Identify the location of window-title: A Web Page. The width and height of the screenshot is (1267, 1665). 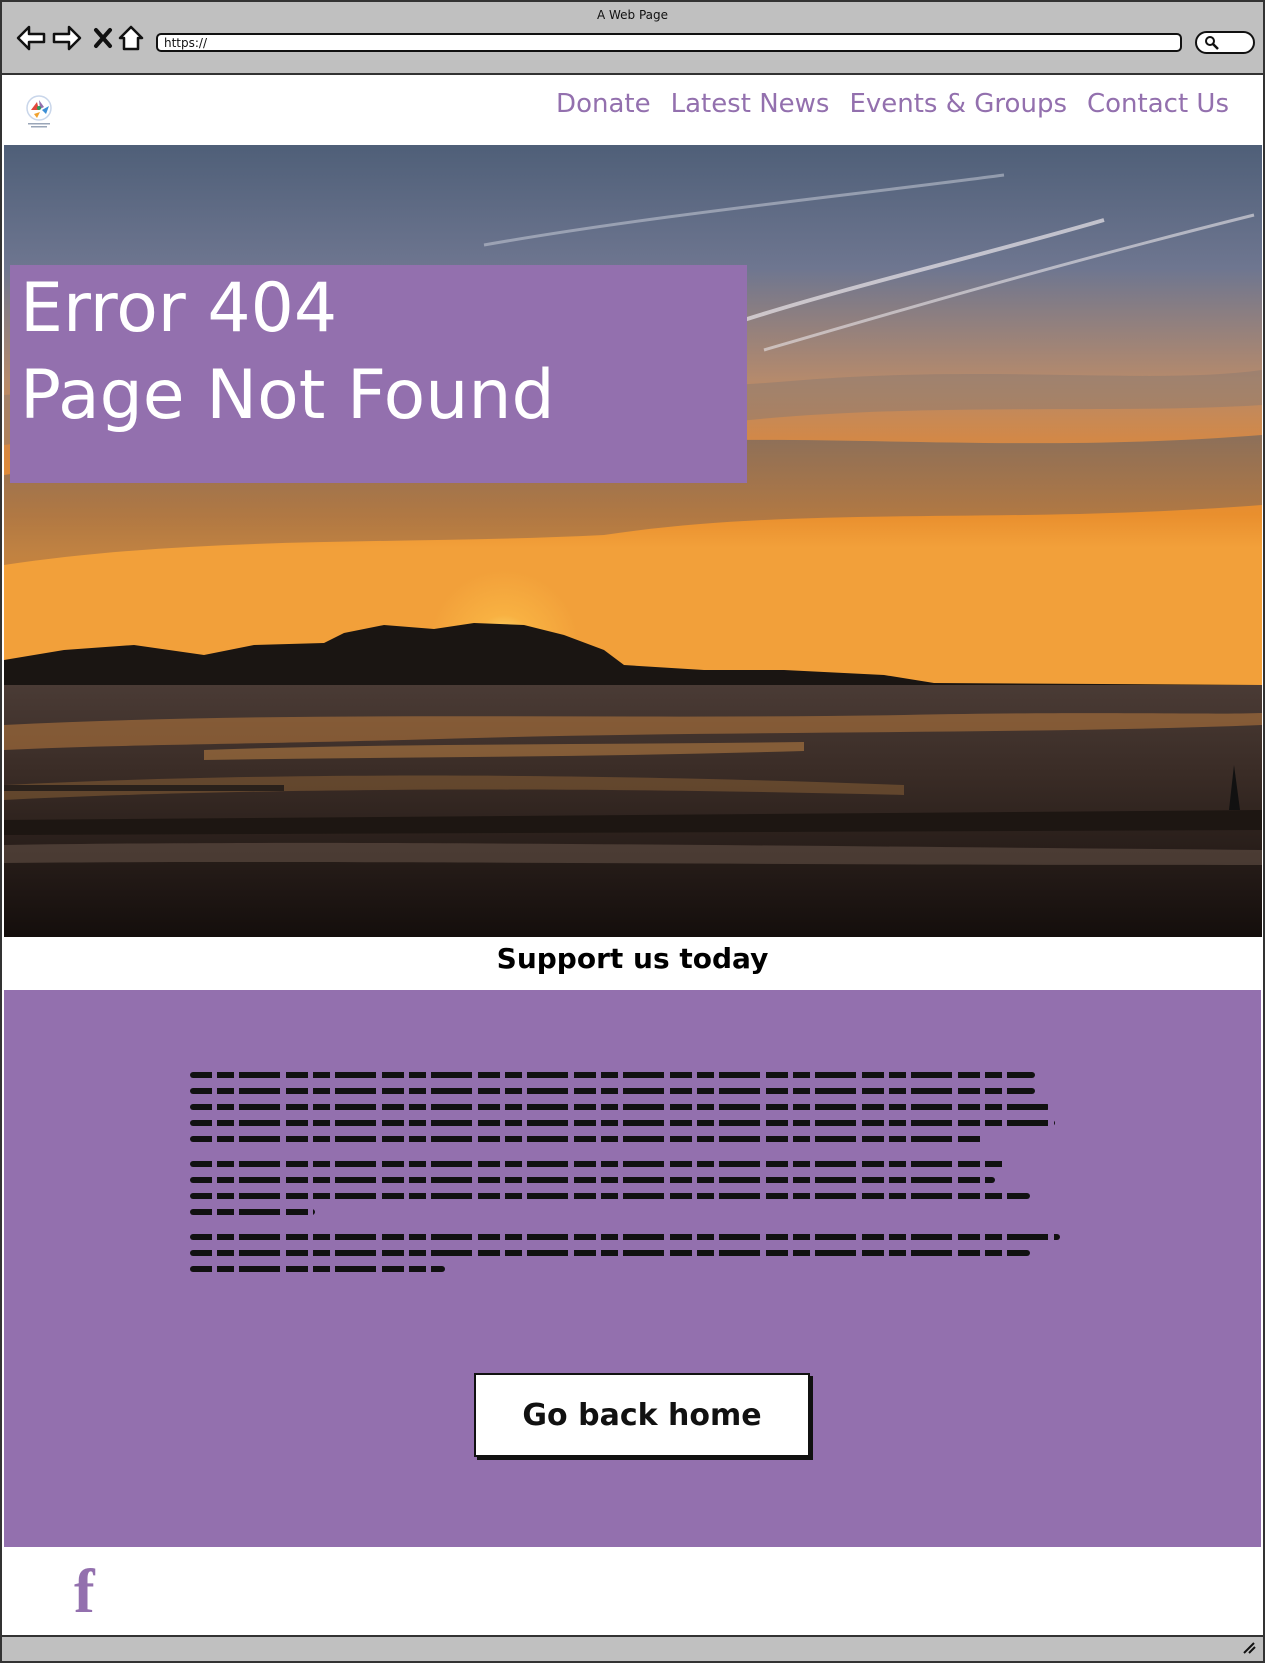
(632, 15).